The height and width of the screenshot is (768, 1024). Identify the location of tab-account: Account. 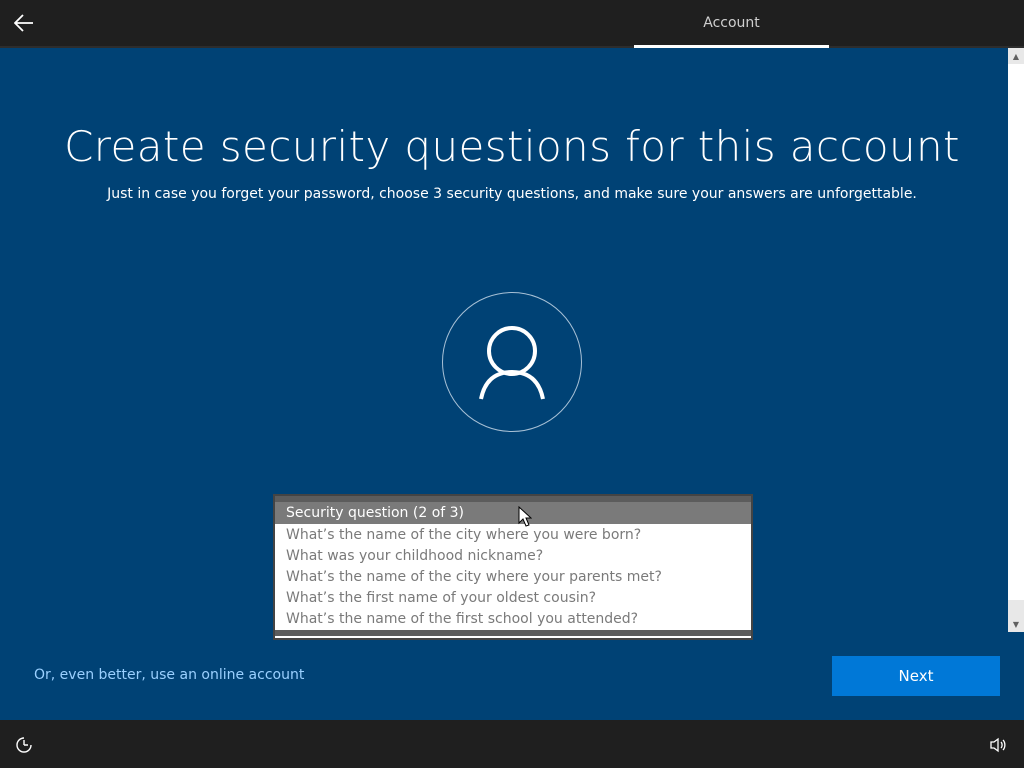
(731, 23).